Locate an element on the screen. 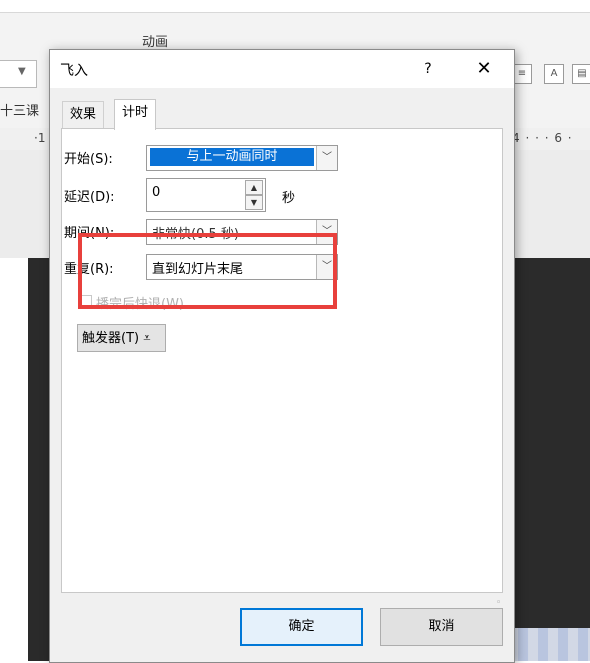  text-frame-tool-icon: A is located at coordinates (554, 74).